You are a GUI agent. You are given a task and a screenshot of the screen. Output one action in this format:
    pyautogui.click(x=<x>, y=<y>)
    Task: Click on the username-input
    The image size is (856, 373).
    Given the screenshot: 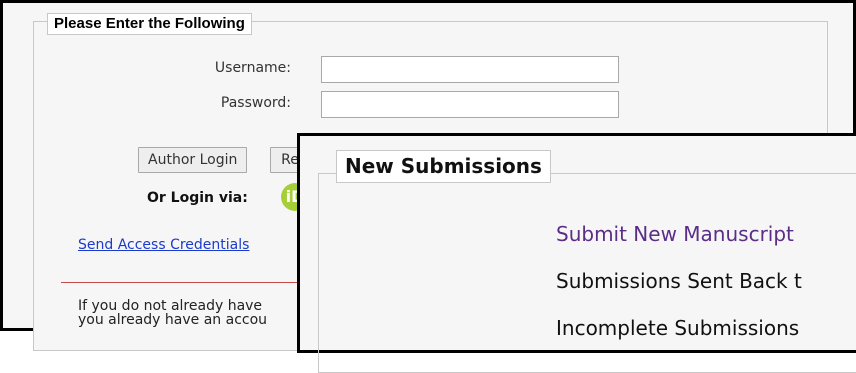 What is the action you would take?
    pyautogui.click(x=470, y=69)
    